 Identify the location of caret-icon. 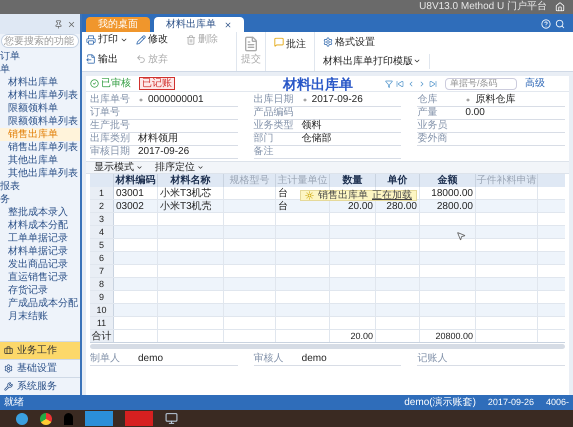
(139, 167).